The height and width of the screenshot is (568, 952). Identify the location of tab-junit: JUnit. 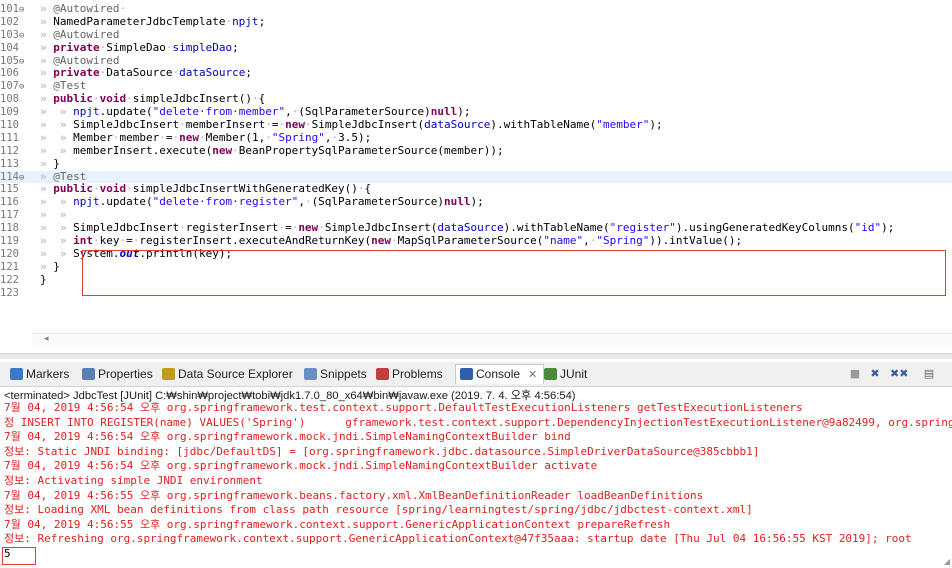
(565, 374).